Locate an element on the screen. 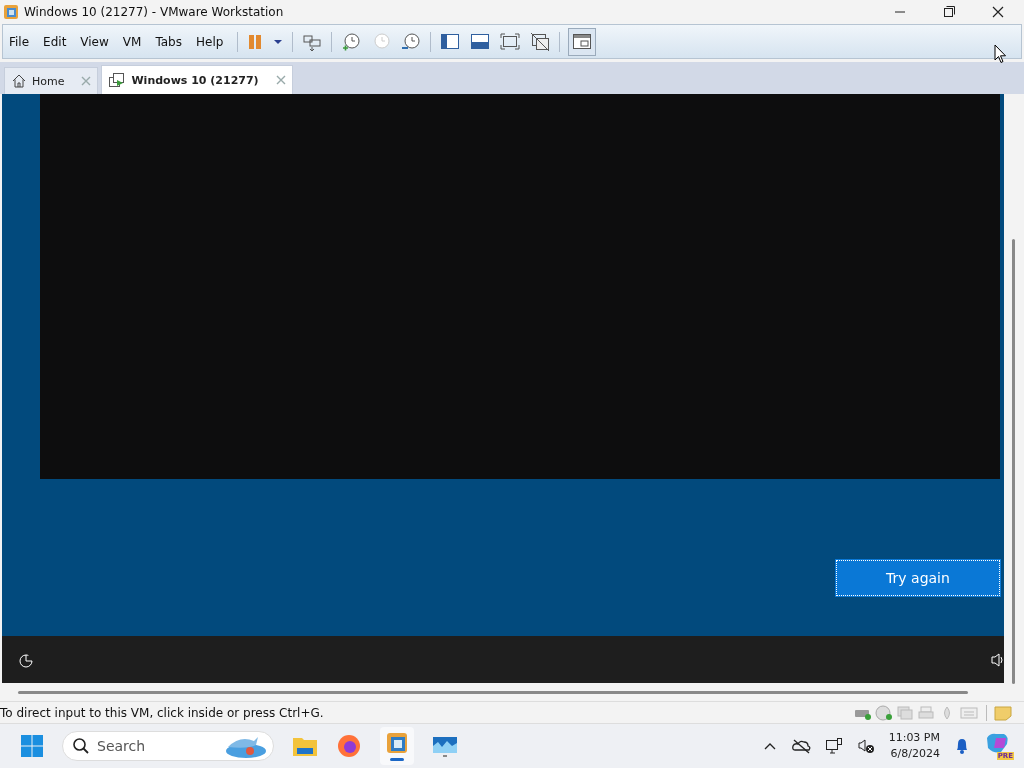 This screenshot has width=1024, height=768. menu-item: View is located at coordinates (94, 41).